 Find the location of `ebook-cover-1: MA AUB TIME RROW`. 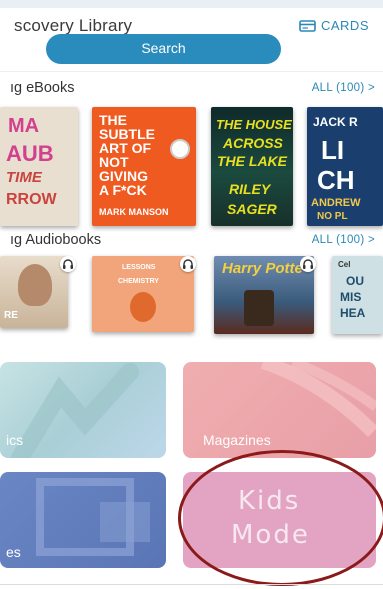

ebook-cover-1: MA AUB TIME RROW is located at coordinates (39, 166).